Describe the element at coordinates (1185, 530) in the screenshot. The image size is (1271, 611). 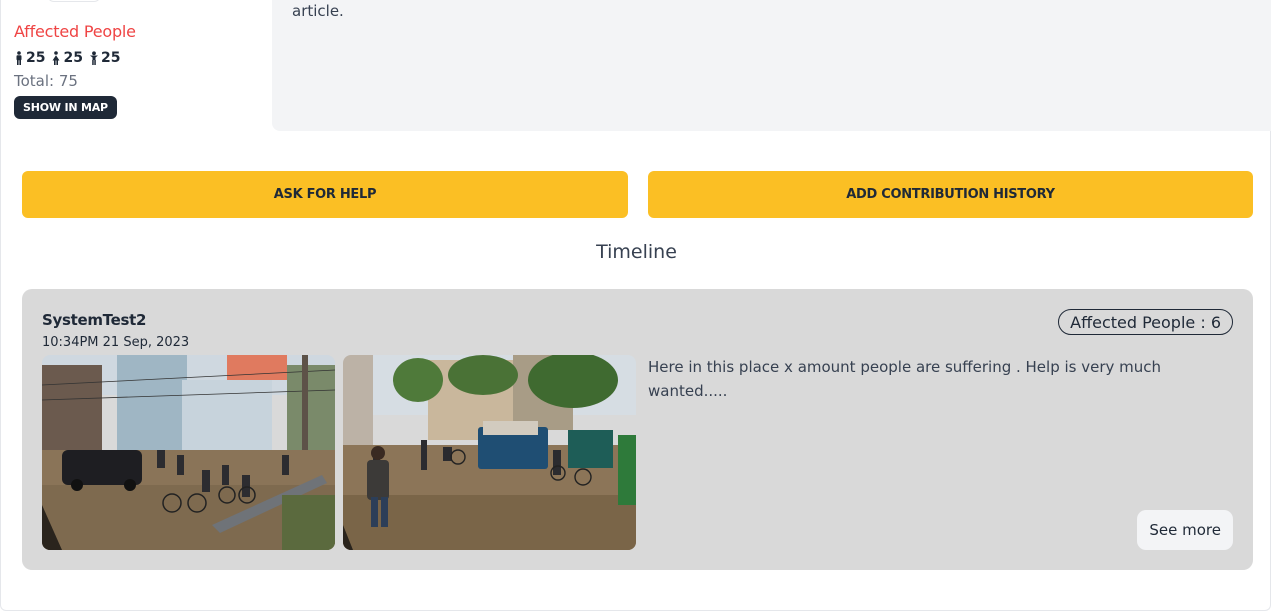
I see `see-more-button: See more` at that location.